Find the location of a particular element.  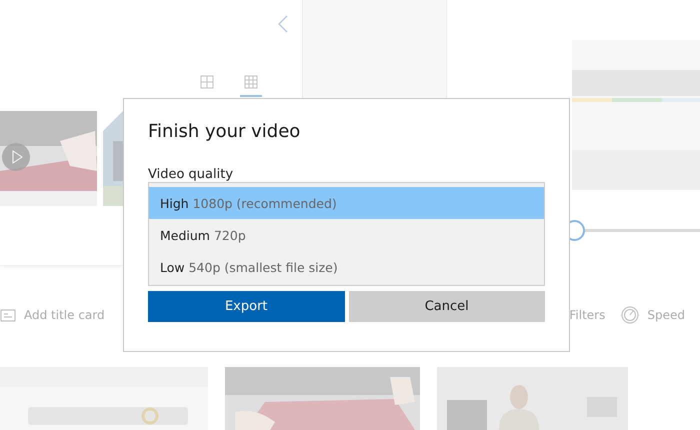

cancel-button: Cancel is located at coordinates (446, 306).